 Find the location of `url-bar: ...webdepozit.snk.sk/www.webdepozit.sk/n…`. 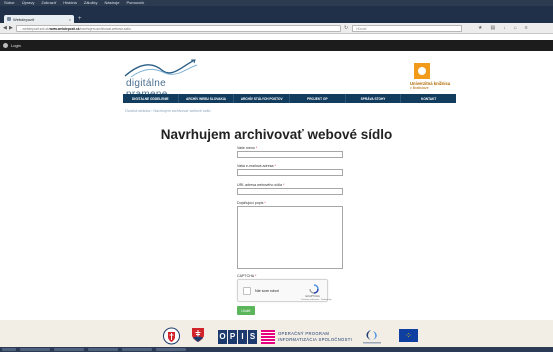

url-bar: ...webdepozit.snk.sk/www.webdepozit.sk/n… is located at coordinates (178, 28).